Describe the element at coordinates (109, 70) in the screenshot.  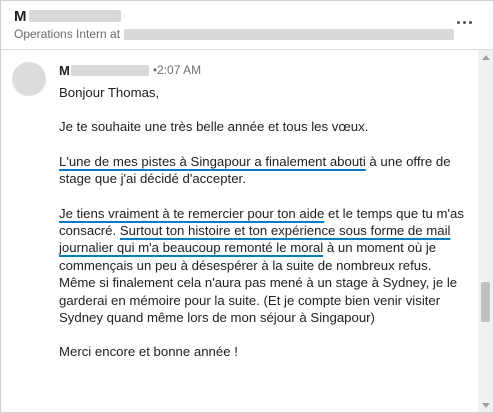
I see `redacted-sender-name` at that location.